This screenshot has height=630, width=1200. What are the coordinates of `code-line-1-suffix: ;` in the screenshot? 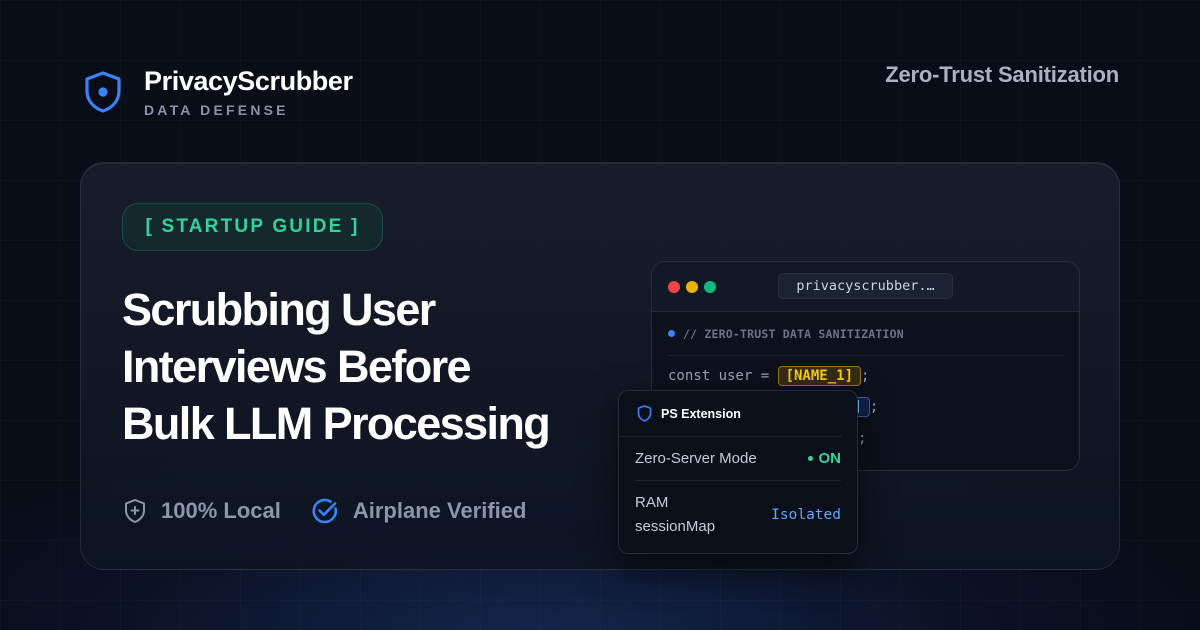 It's located at (865, 376).